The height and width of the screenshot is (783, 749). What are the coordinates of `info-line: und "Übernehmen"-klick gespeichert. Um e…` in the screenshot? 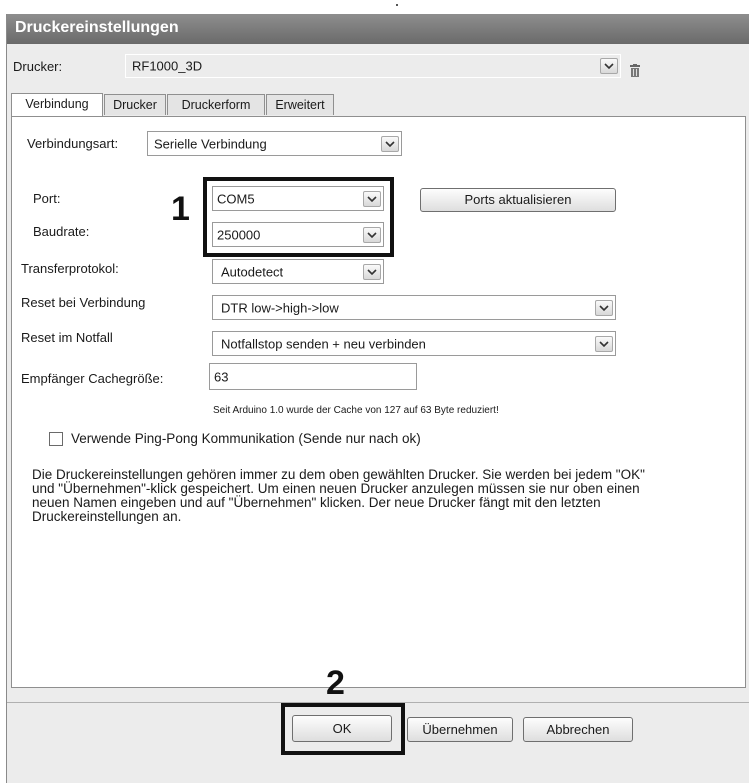 It's located at (336, 488).